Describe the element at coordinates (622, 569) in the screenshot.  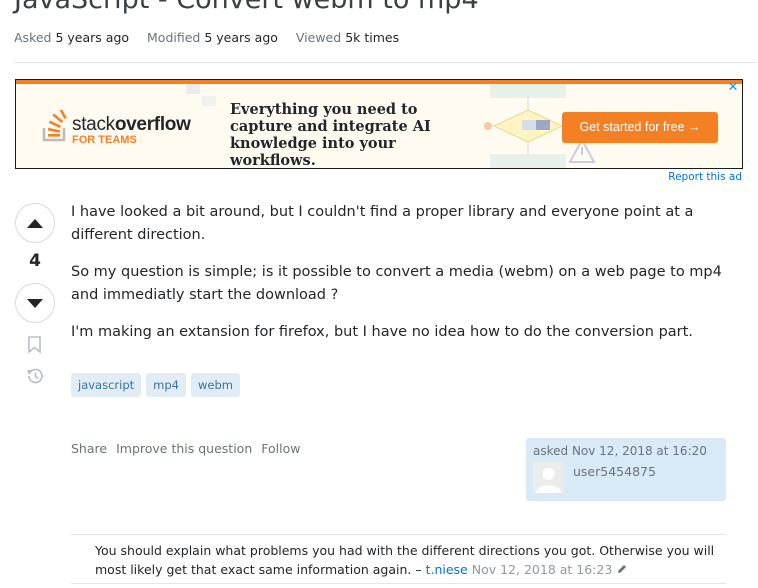
I see `pencil-icon` at that location.